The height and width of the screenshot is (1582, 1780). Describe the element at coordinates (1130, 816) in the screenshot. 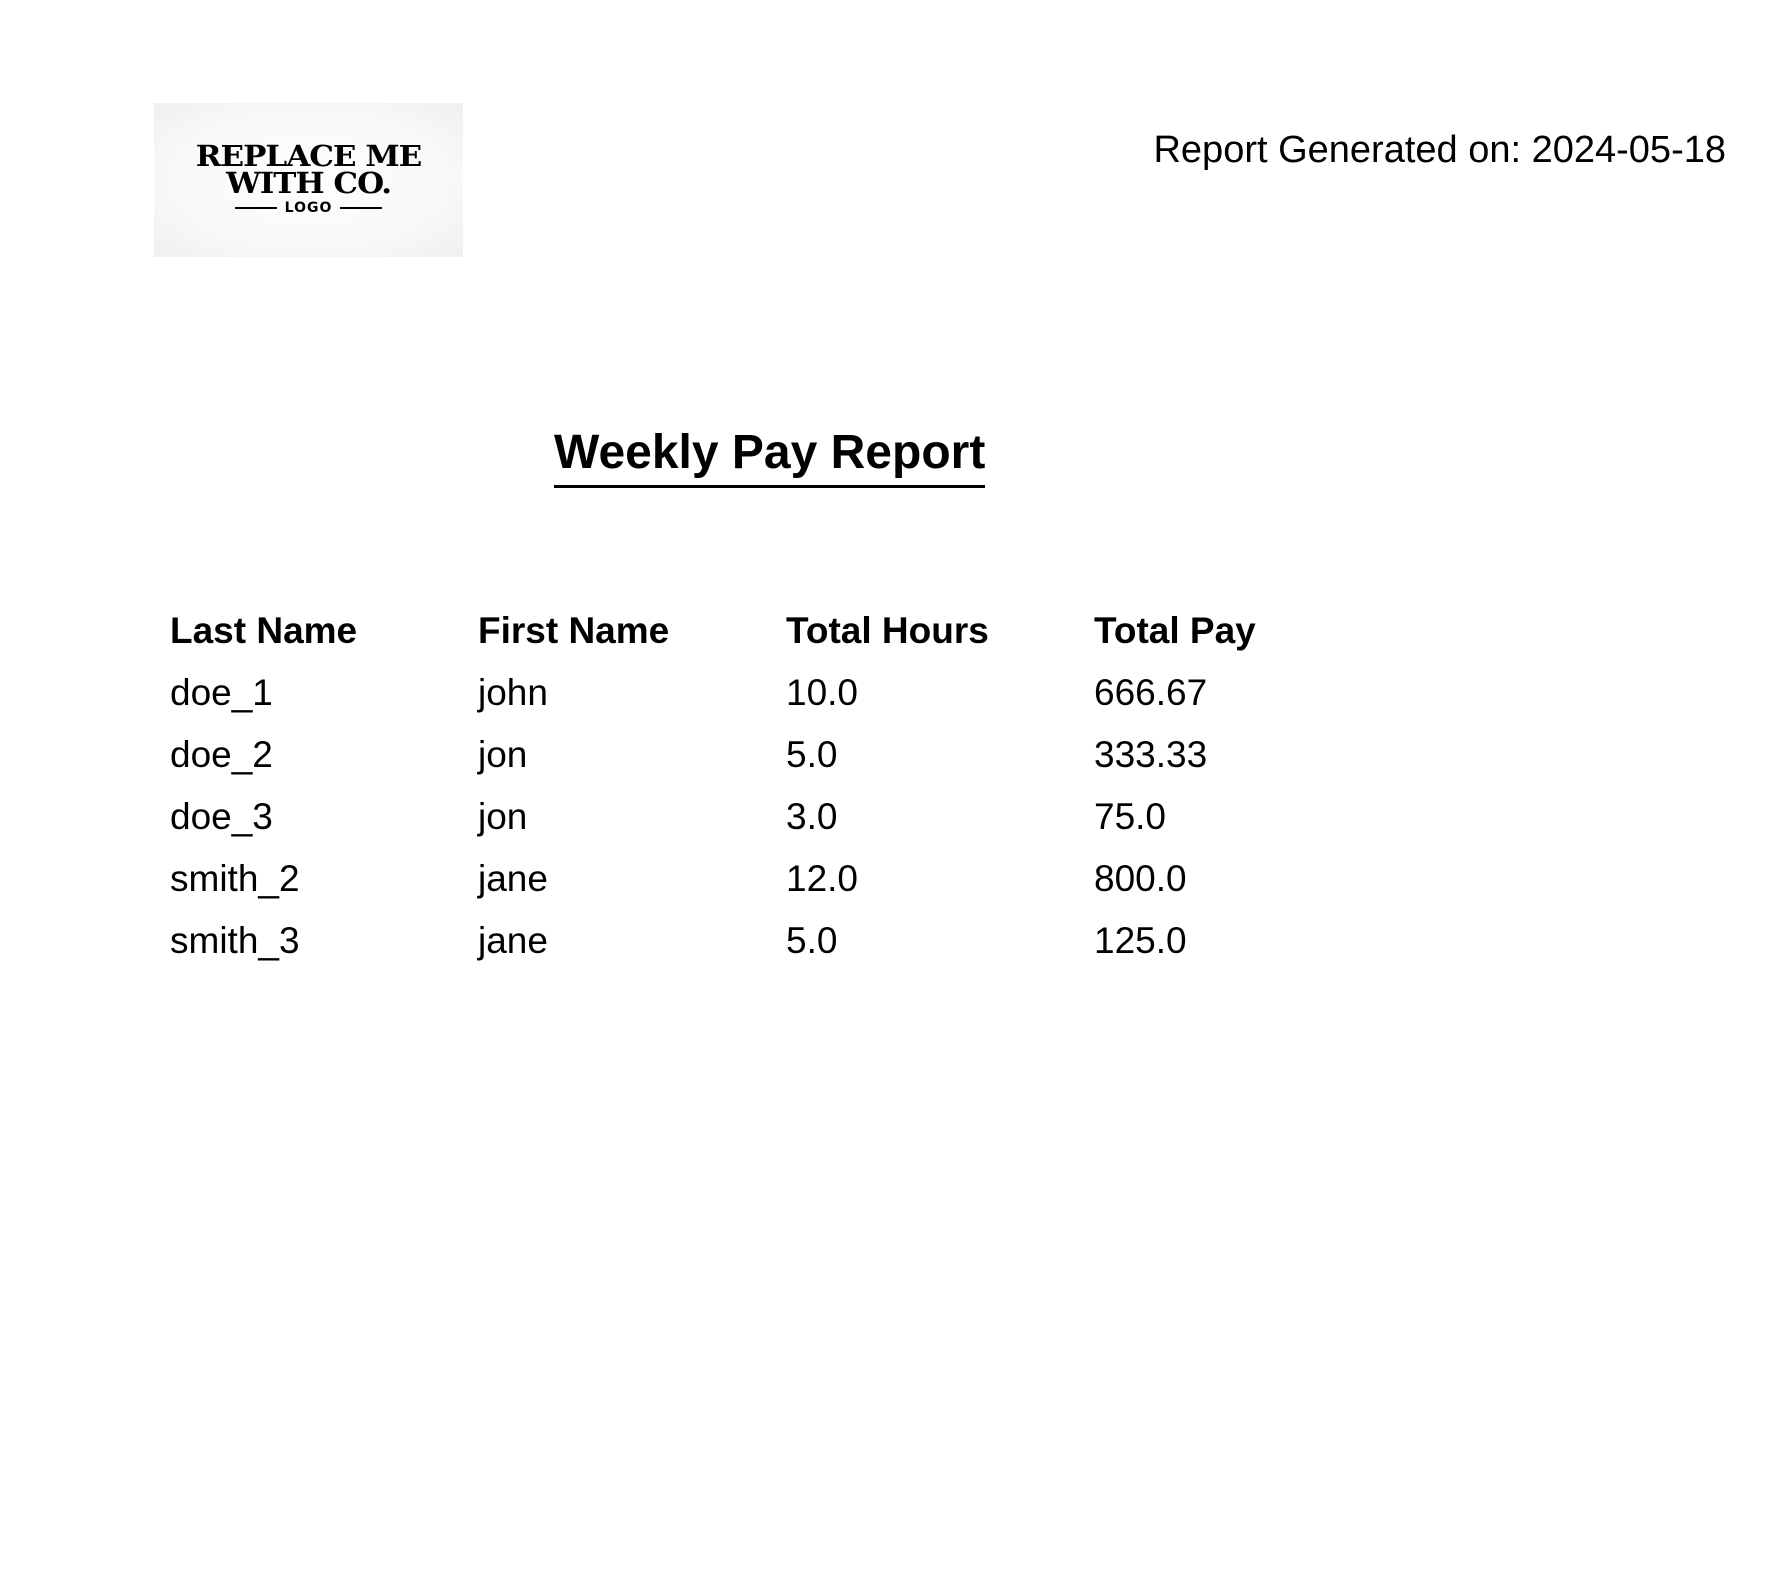

I see `cell-total-pay: 75.0` at that location.